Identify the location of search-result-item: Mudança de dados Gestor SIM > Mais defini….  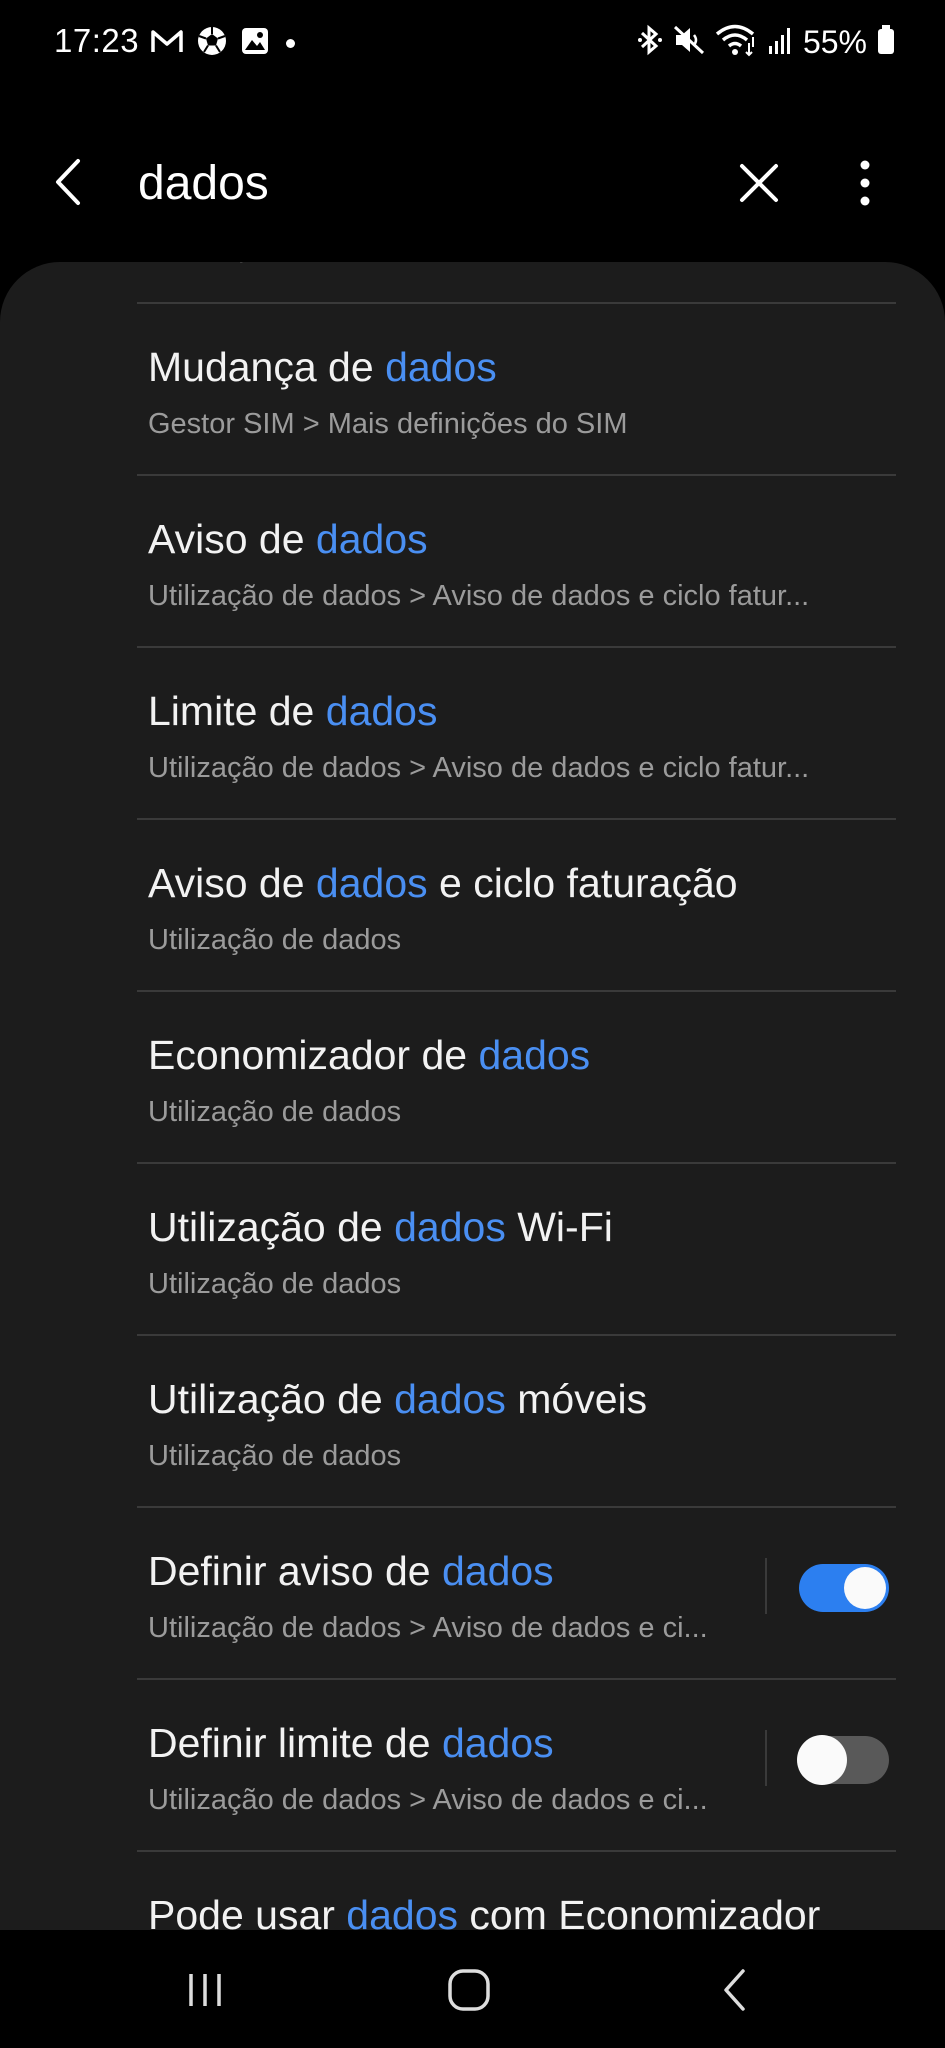
(472, 388).